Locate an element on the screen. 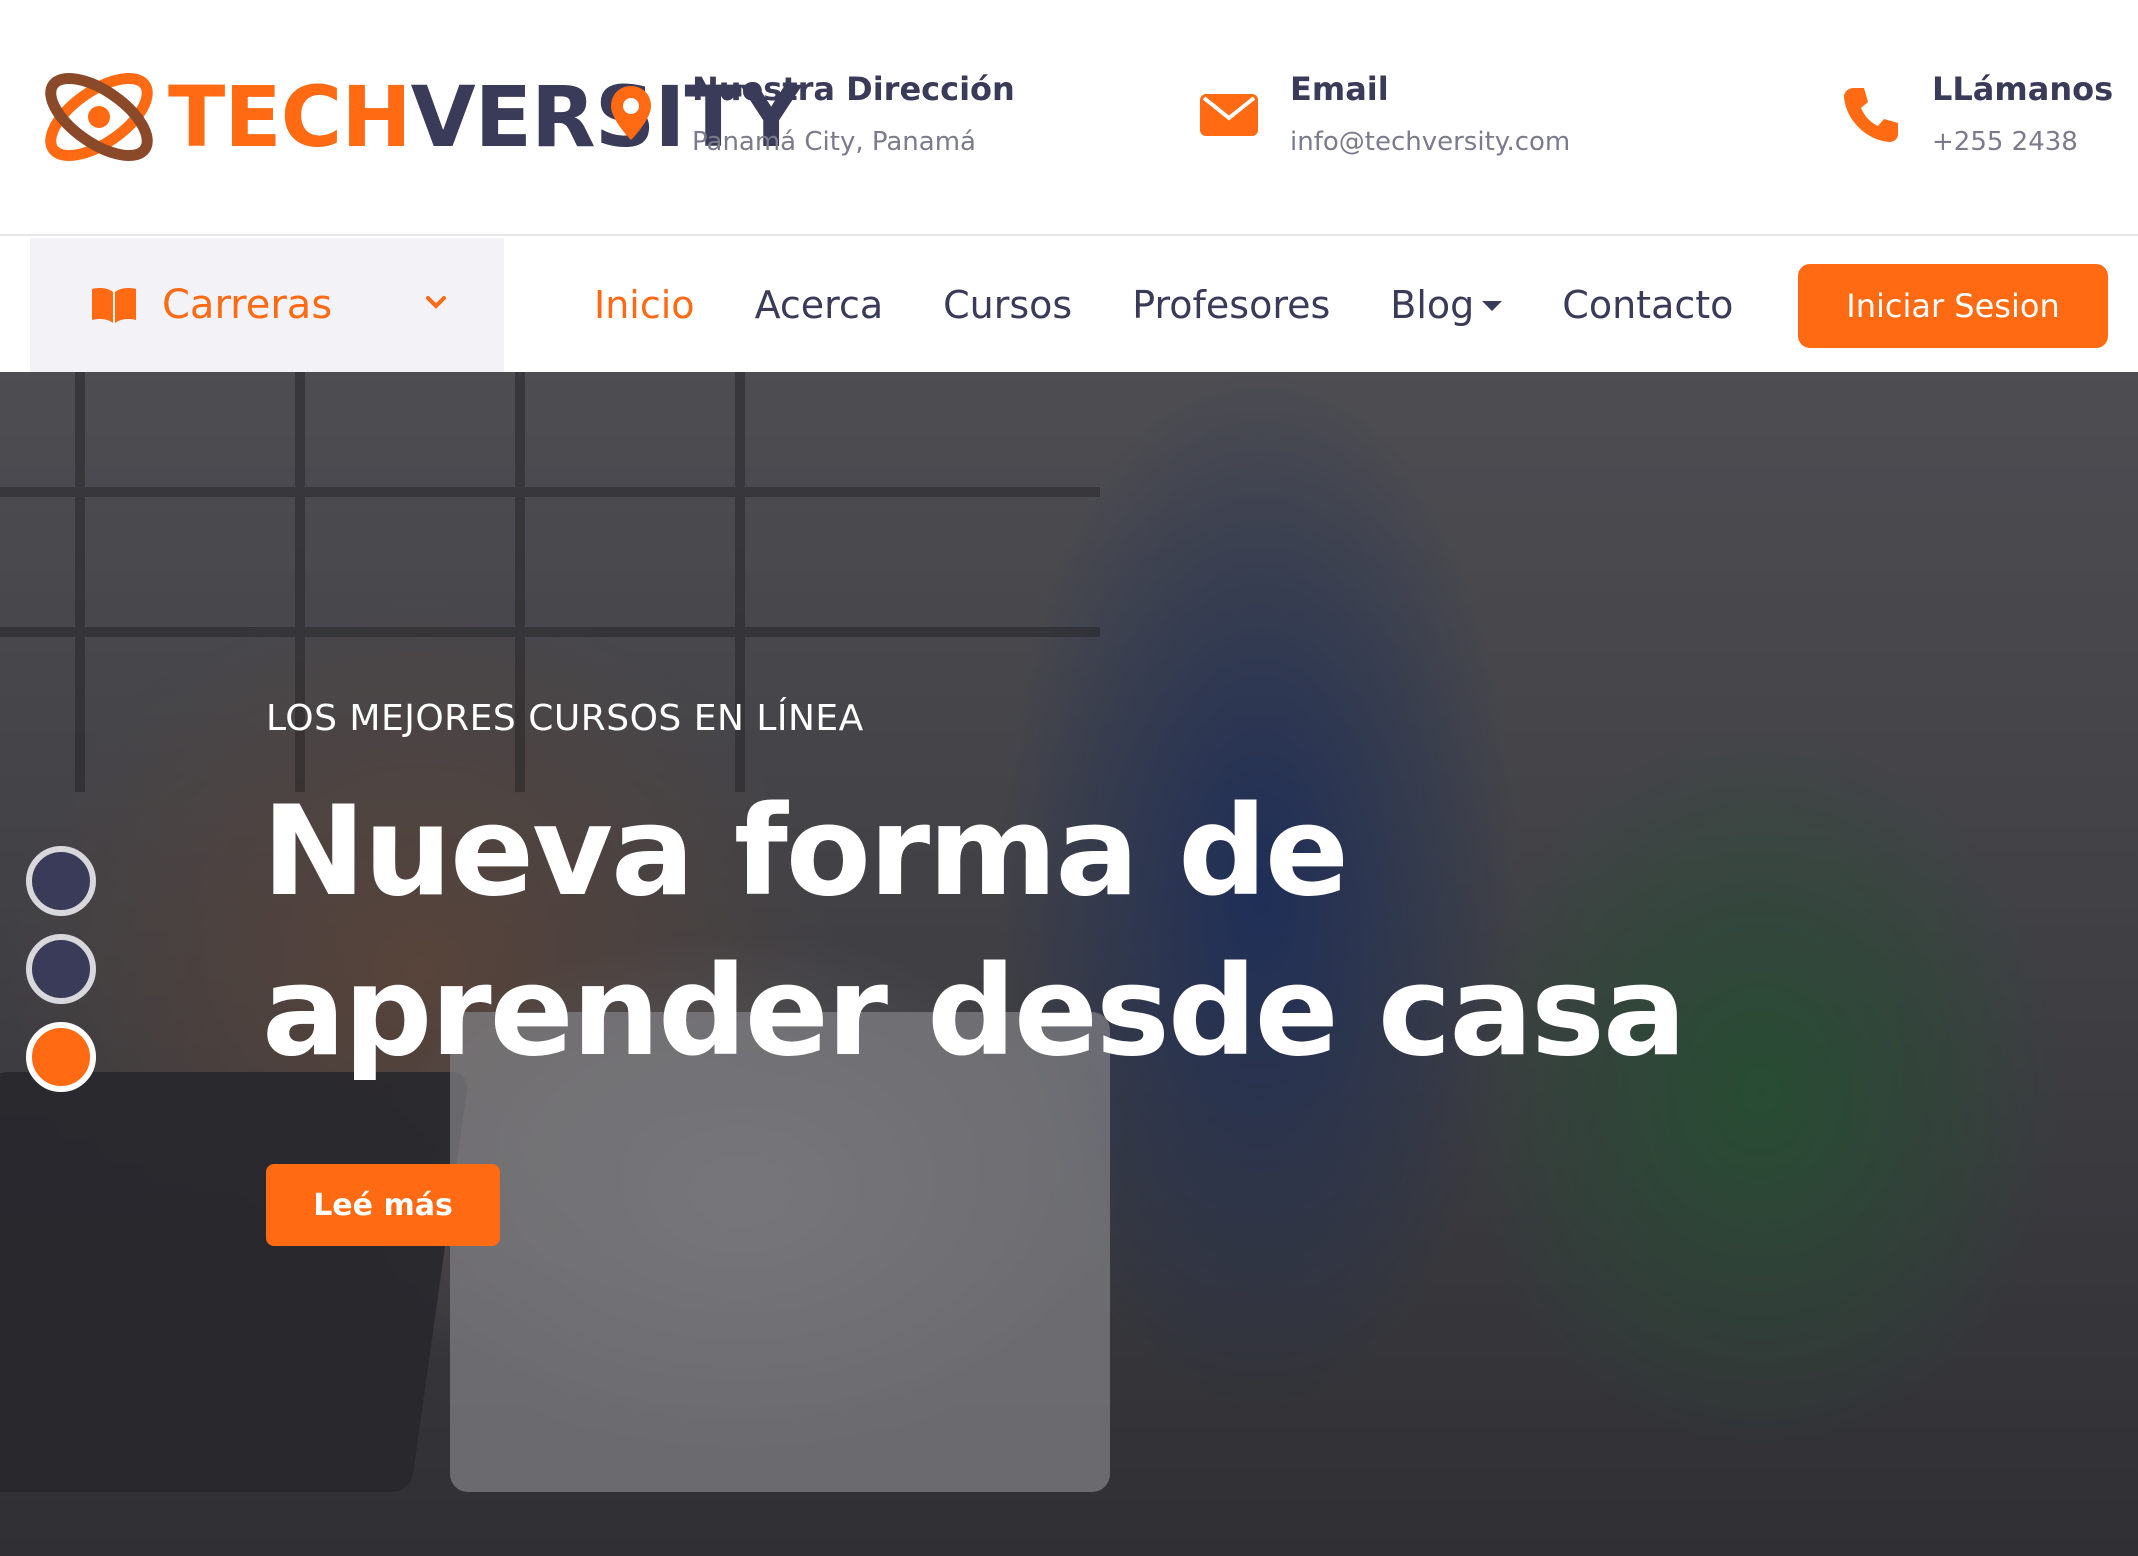  hero-headline-line2: aprender desde casa is located at coordinates (974, 1012).